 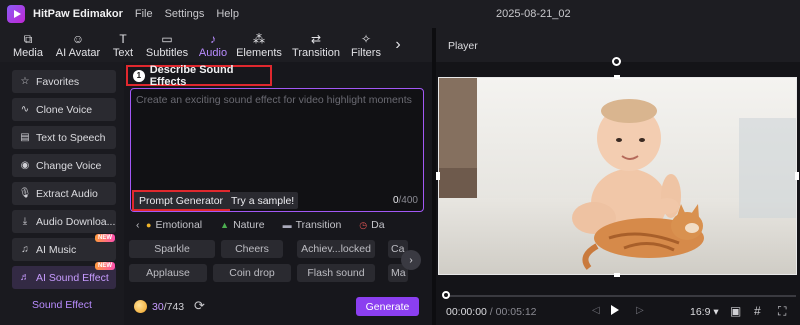 What do you see at coordinates (123, 38) in the screenshot?
I see `text-icon: T` at bounding box center [123, 38].